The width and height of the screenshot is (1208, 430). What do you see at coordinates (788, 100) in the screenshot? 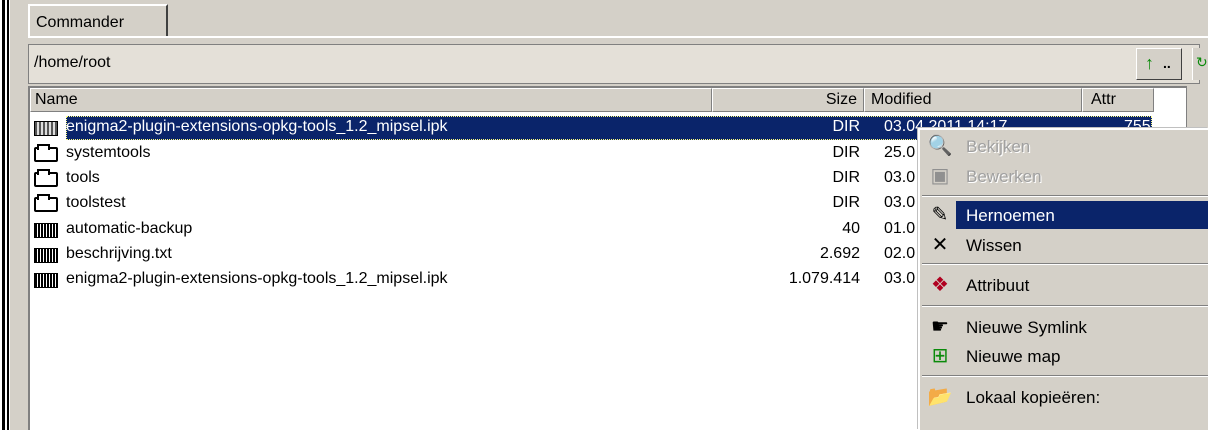
I see `column-header-size: Size` at bounding box center [788, 100].